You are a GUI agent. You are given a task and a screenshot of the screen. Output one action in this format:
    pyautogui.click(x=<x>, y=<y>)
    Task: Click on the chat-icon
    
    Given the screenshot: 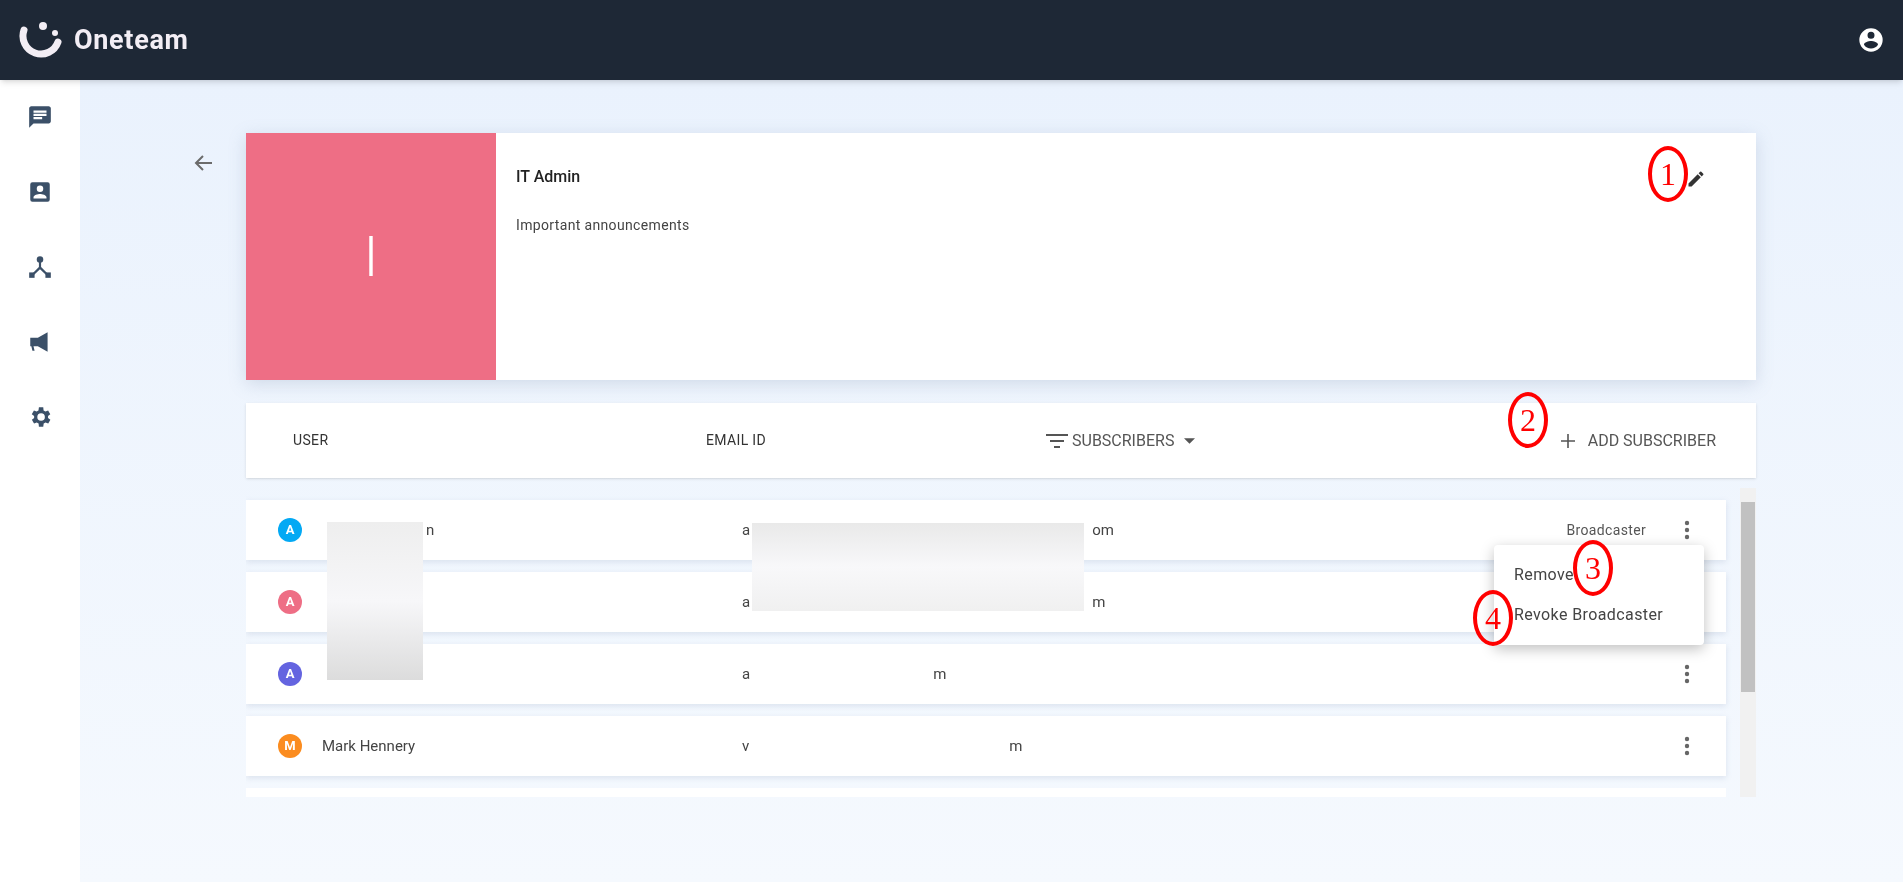 What is the action you would take?
    pyautogui.click(x=40, y=117)
    